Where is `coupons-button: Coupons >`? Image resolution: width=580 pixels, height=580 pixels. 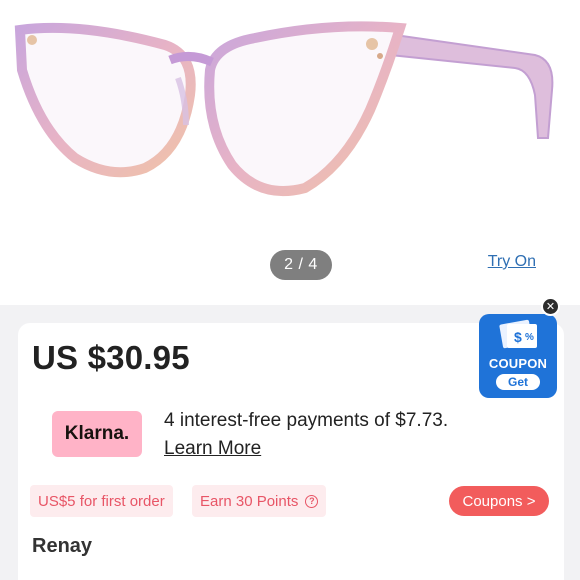
coupons-button: Coupons > is located at coordinates (499, 501).